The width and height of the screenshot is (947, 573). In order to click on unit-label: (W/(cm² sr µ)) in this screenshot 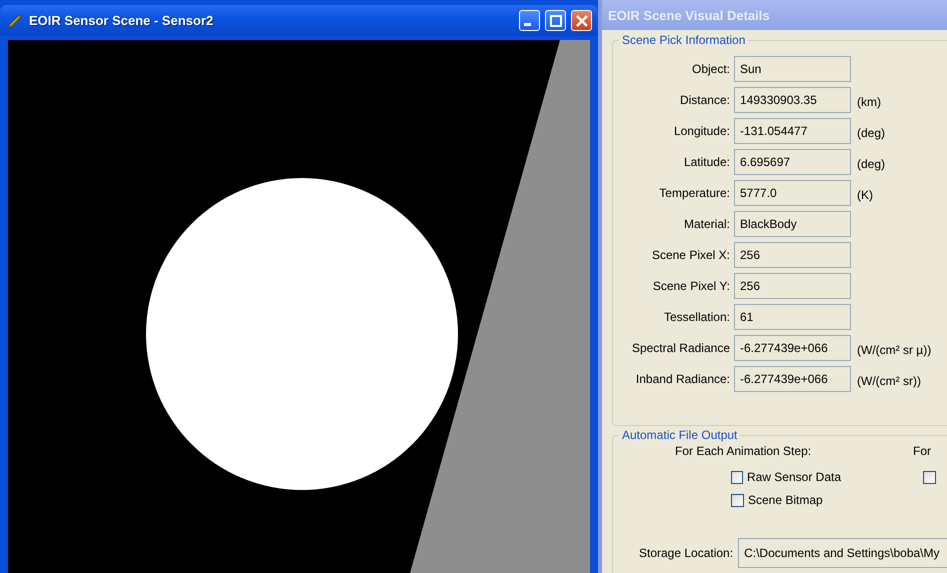, I will do `click(894, 349)`.